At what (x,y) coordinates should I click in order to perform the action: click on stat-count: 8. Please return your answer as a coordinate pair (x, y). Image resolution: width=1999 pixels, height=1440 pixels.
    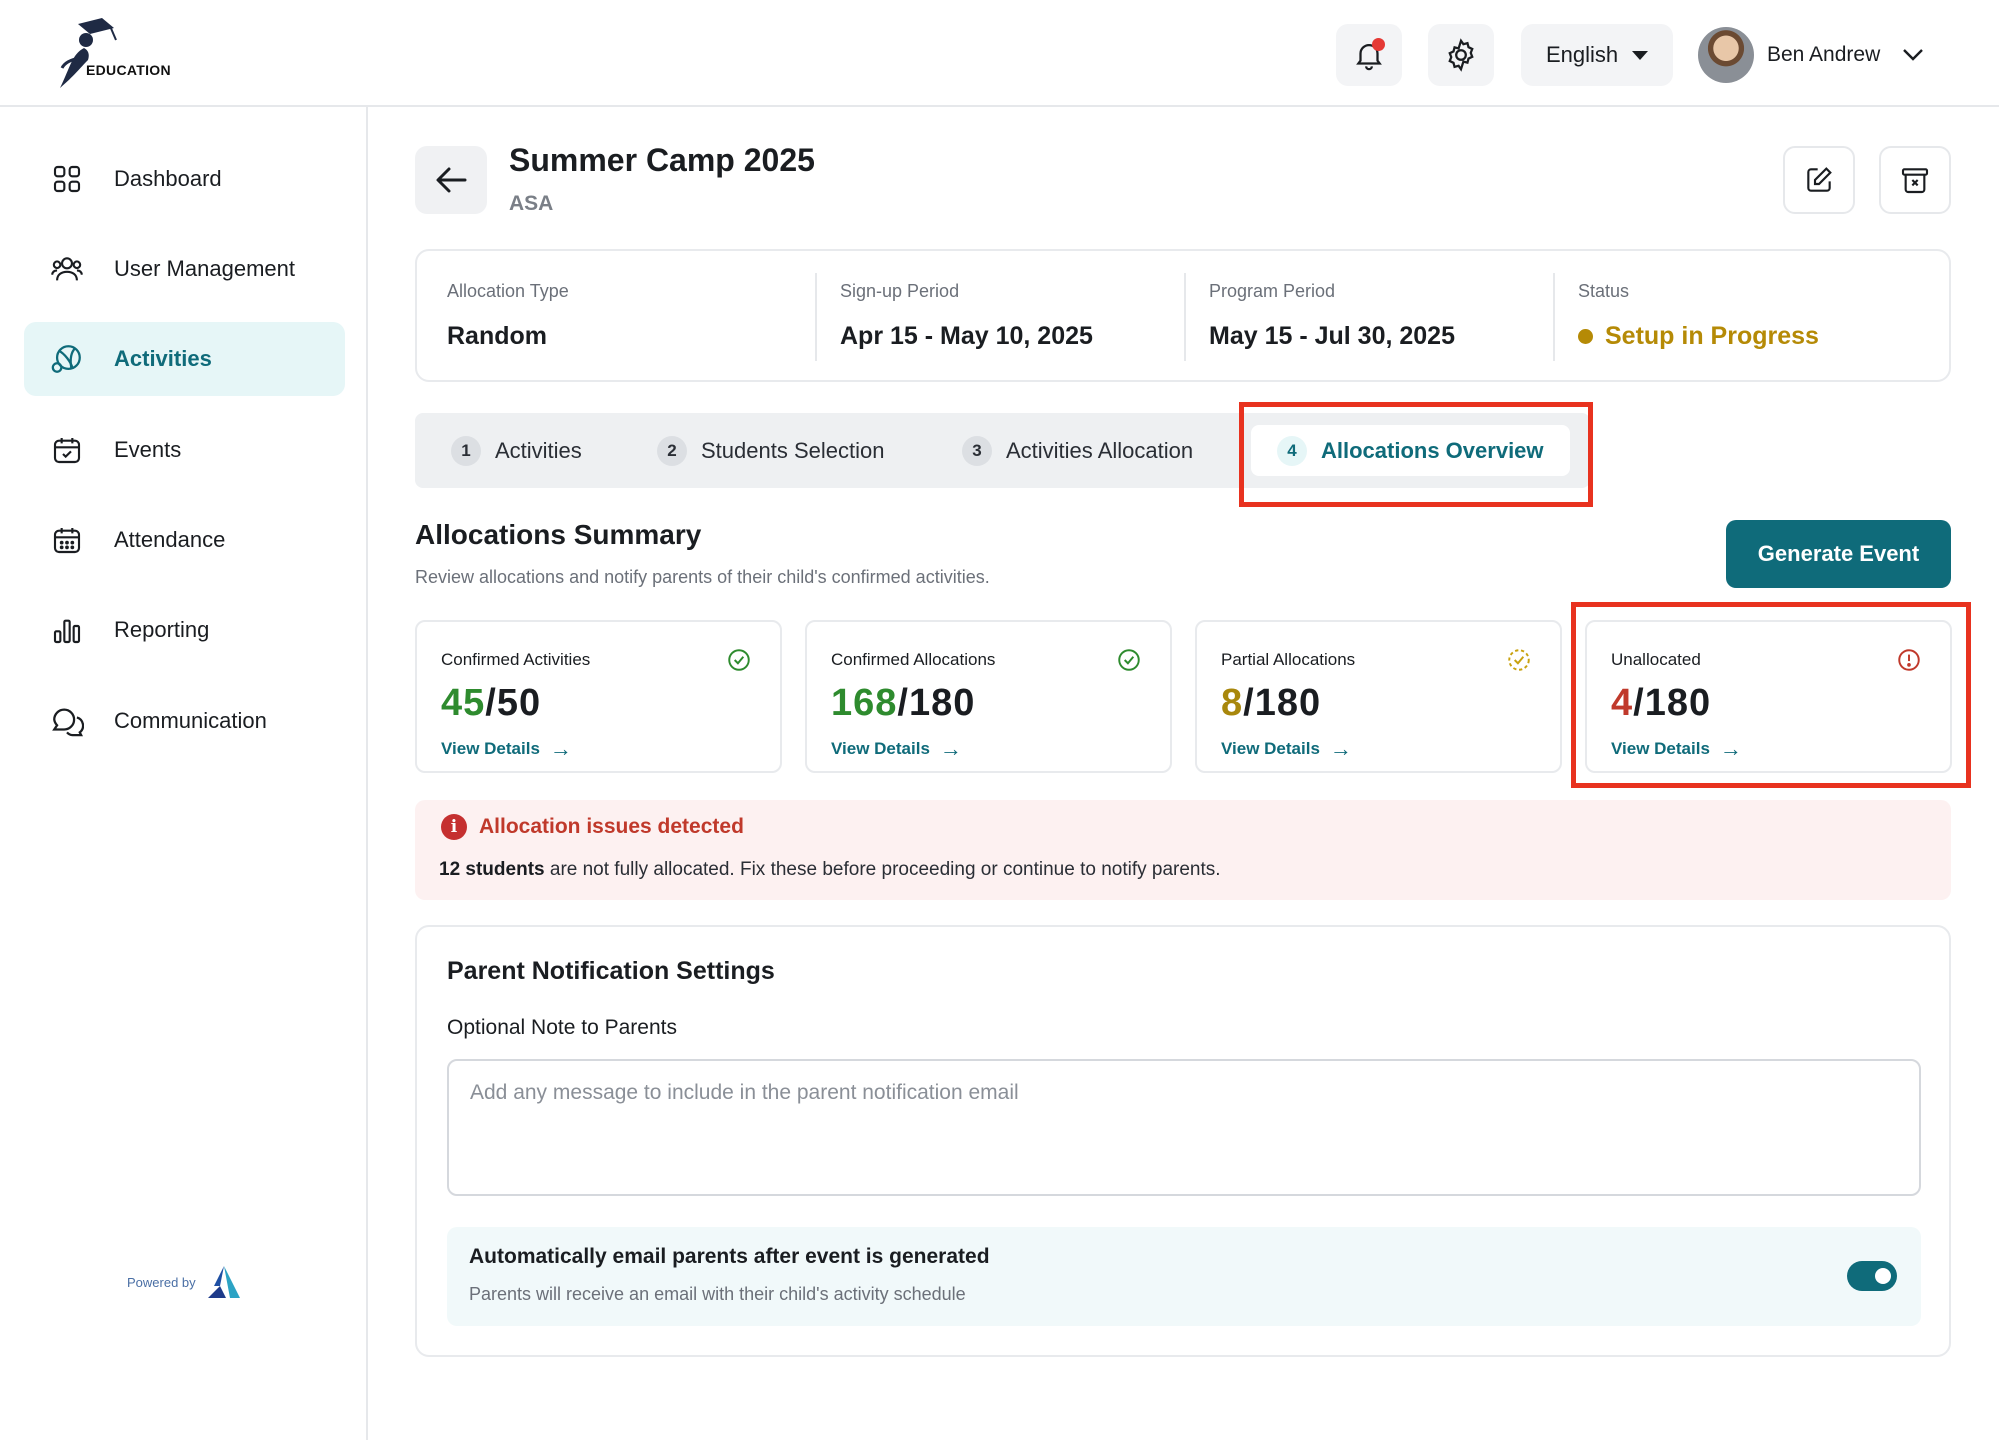
    Looking at the image, I should click on (1232, 703).